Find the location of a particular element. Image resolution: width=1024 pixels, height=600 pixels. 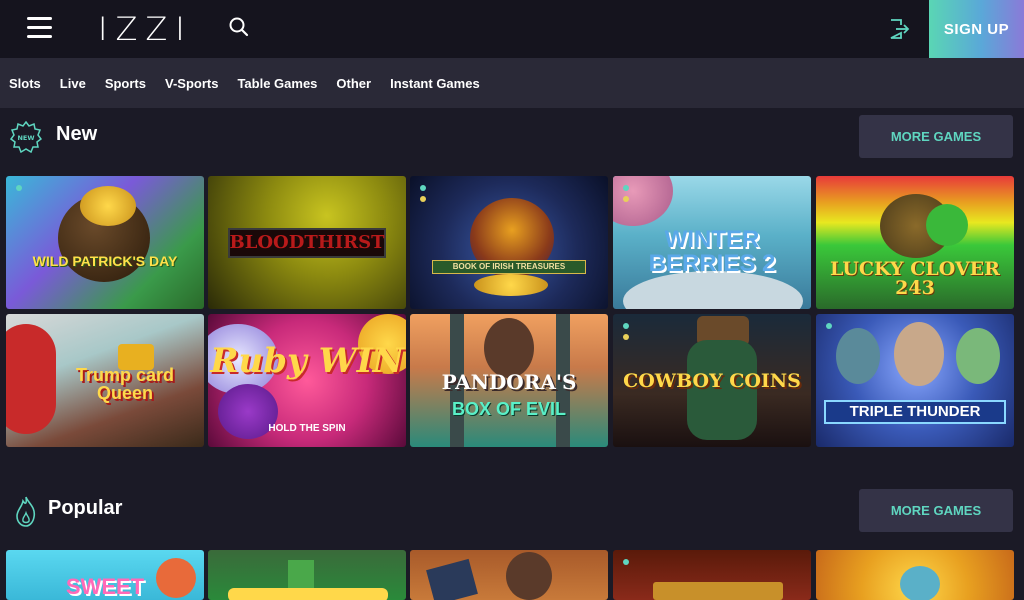

game-title: WILD PATRICK'S DAY is located at coordinates (105, 261).